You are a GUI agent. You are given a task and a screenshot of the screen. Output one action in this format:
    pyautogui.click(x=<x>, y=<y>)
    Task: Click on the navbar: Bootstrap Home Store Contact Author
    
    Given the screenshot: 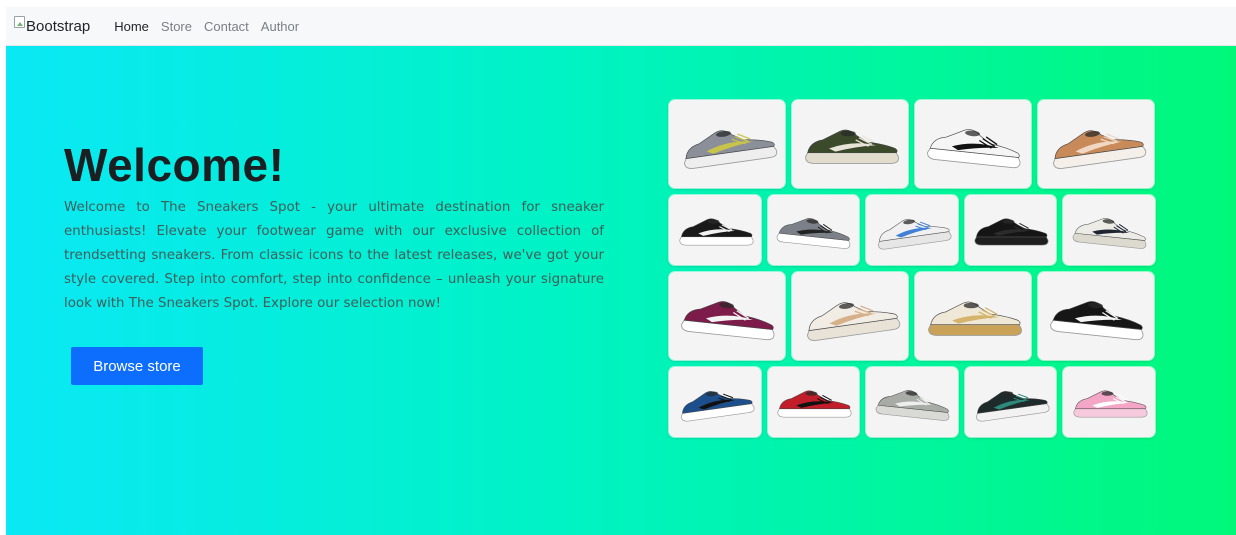 What is the action you would take?
    pyautogui.click(x=621, y=26)
    